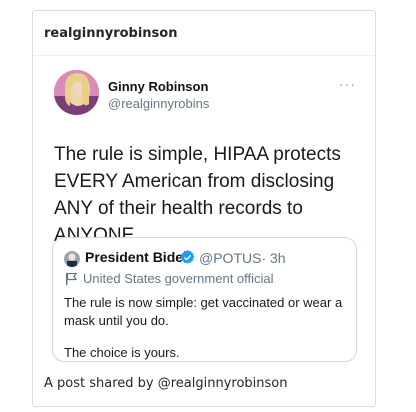 This screenshot has height=412, width=416. Describe the element at coordinates (230, 258) in the screenshot. I see `quoted-author-handle: @POTUS` at that location.